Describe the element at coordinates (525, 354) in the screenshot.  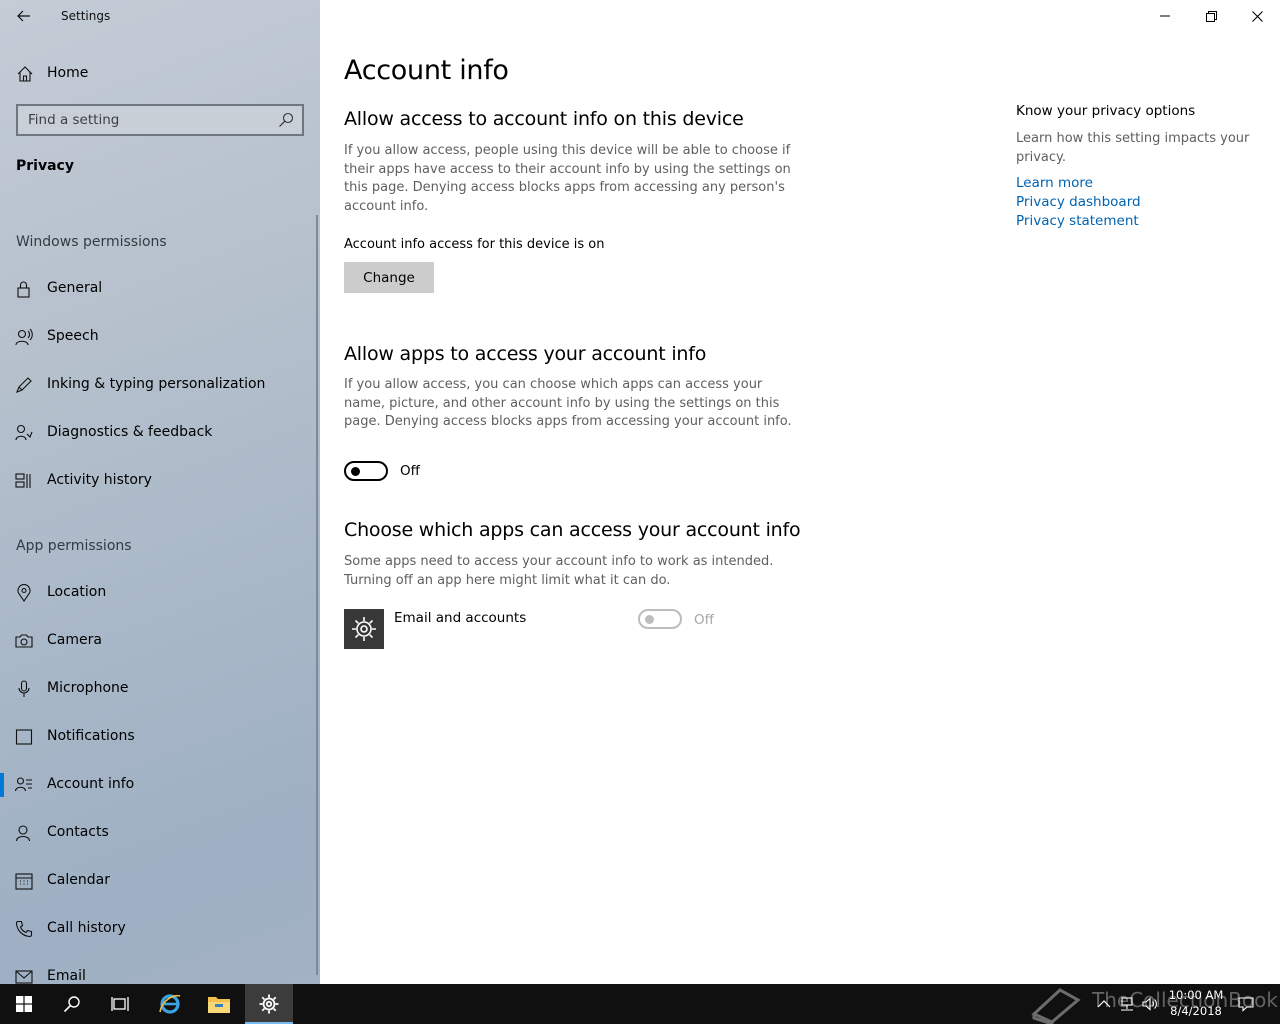
I see `apps-access-heading: Allow apps to access your account info` at that location.